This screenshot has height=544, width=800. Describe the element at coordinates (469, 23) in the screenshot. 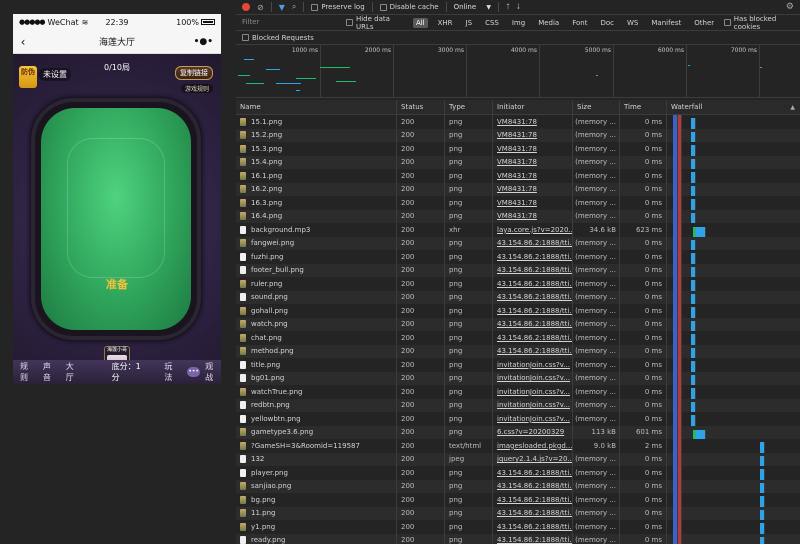

I see `type-filter-js: JS` at that location.